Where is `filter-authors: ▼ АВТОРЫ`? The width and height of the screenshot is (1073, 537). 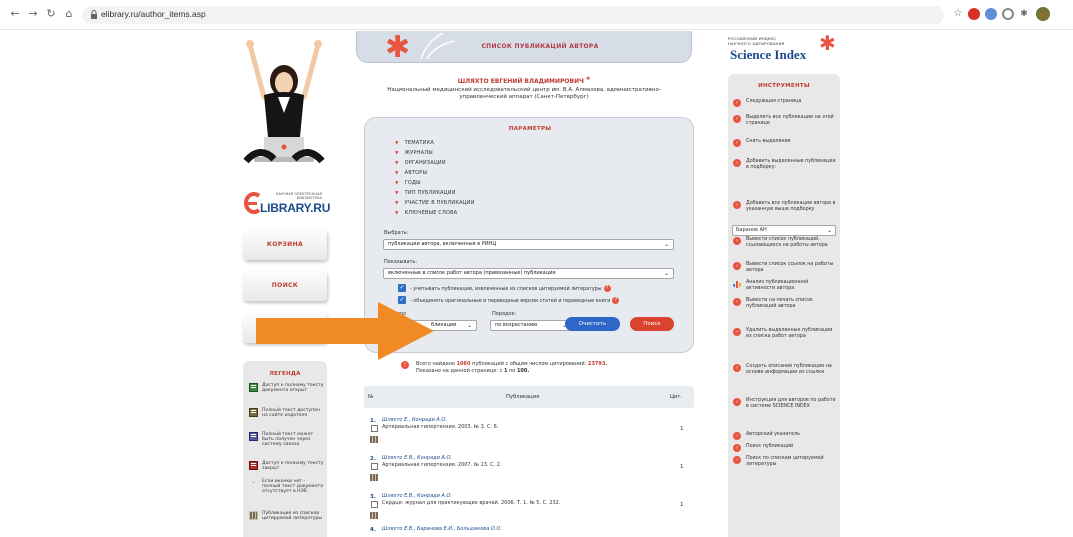 filter-authors: ▼ АВТОРЫ is located at coordinates (411, 173).